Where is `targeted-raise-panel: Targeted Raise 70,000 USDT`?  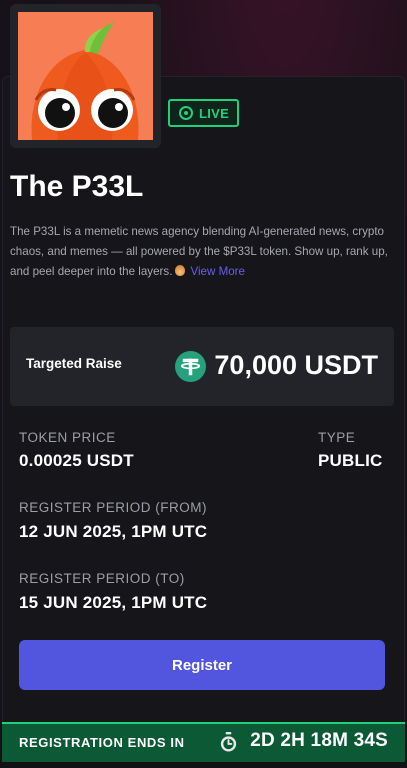
targeted-raise-panel: Targeted Raise 70,000 USDT is located at coordinates (202, 366).